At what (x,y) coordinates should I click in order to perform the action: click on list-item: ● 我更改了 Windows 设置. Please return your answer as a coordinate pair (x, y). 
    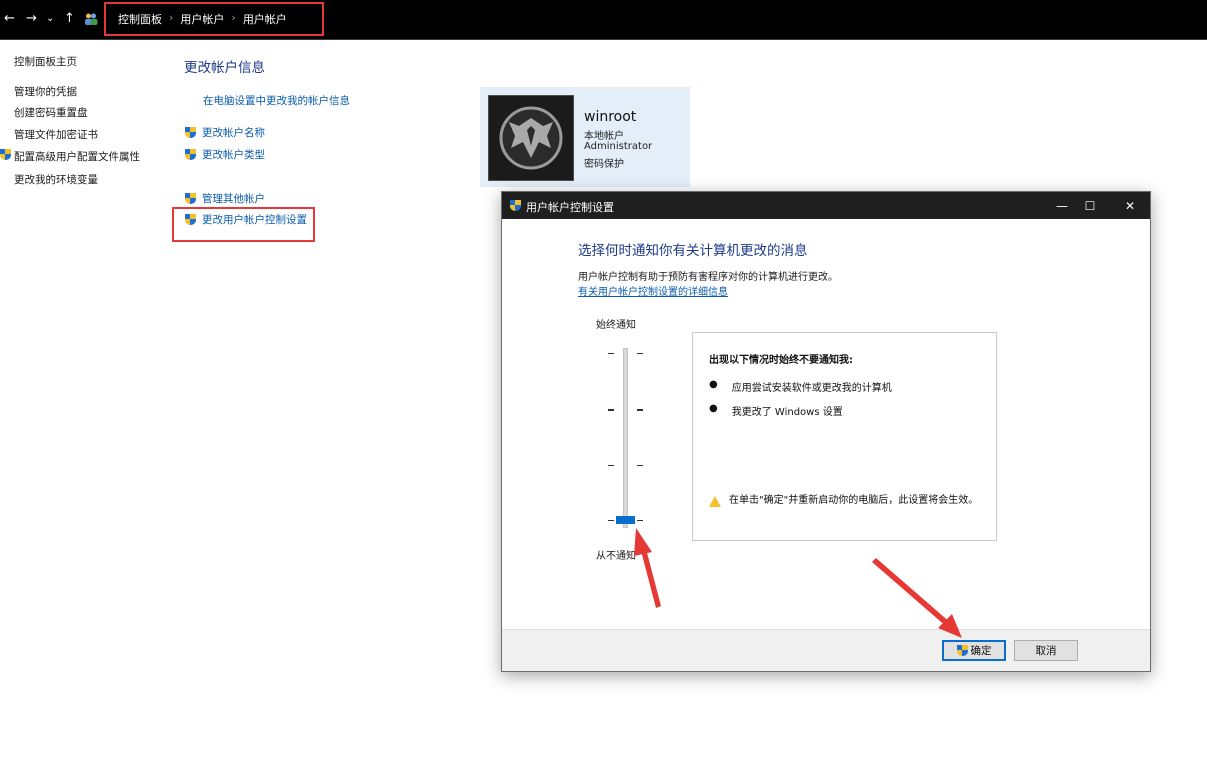
    Looking at the image, I should click on (776, 410).